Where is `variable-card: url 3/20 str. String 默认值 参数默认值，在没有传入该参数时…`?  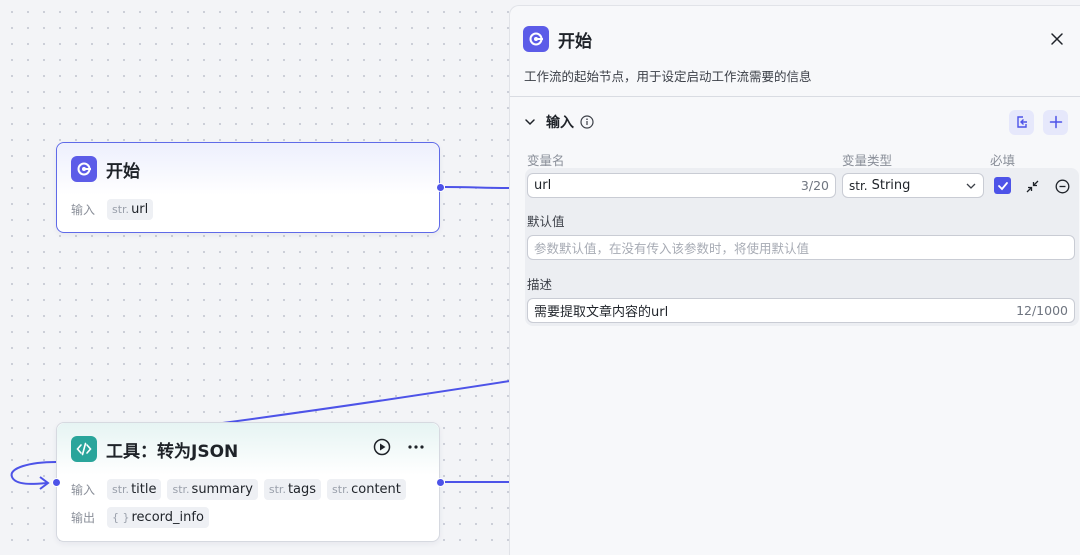
variable-card: url 3/20 str. String 默认值 参数默认值，在没有传入该参数时… is located at coordinates (802, 247).